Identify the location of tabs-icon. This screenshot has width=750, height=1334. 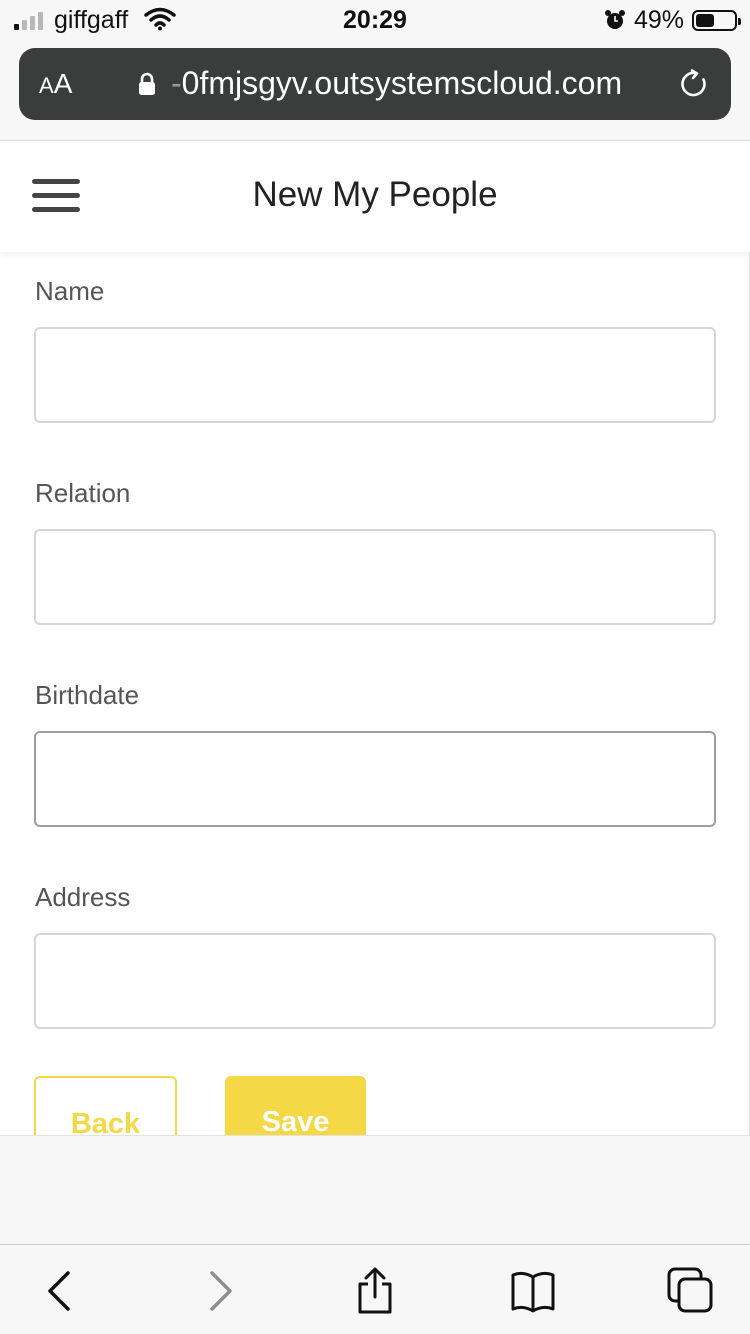
(691, 1291).